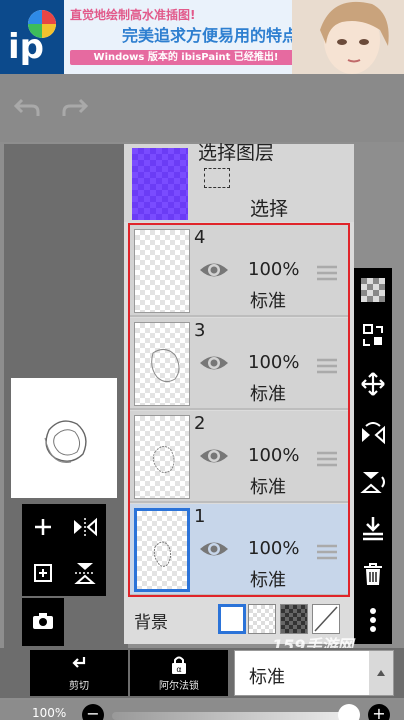 The height and width of the screenshot is (720, 404). I want to click on left-tool-grid, so click(64, 550).